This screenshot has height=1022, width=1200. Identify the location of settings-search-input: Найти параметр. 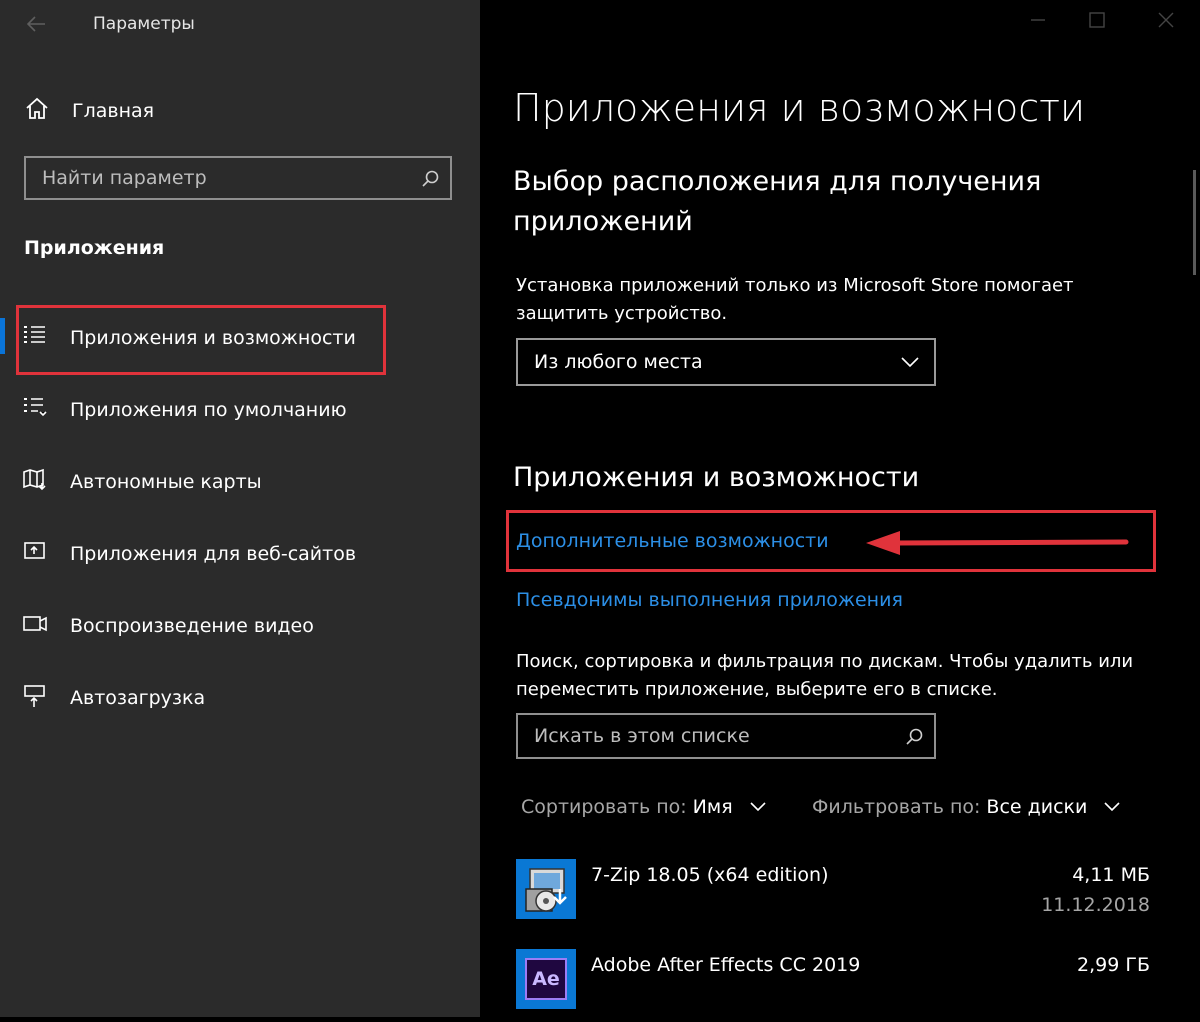
(238, 178).